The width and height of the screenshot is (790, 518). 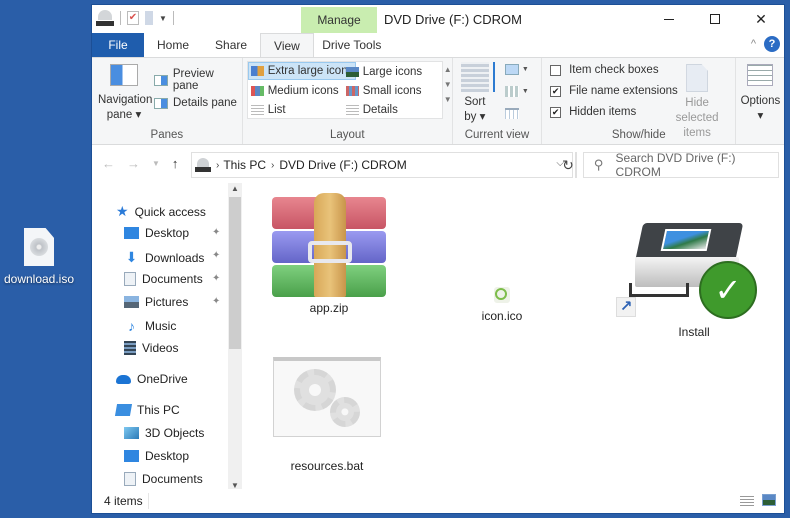 I want to click on nav-onedrive: OneDrive, so click(x=152, y=379).